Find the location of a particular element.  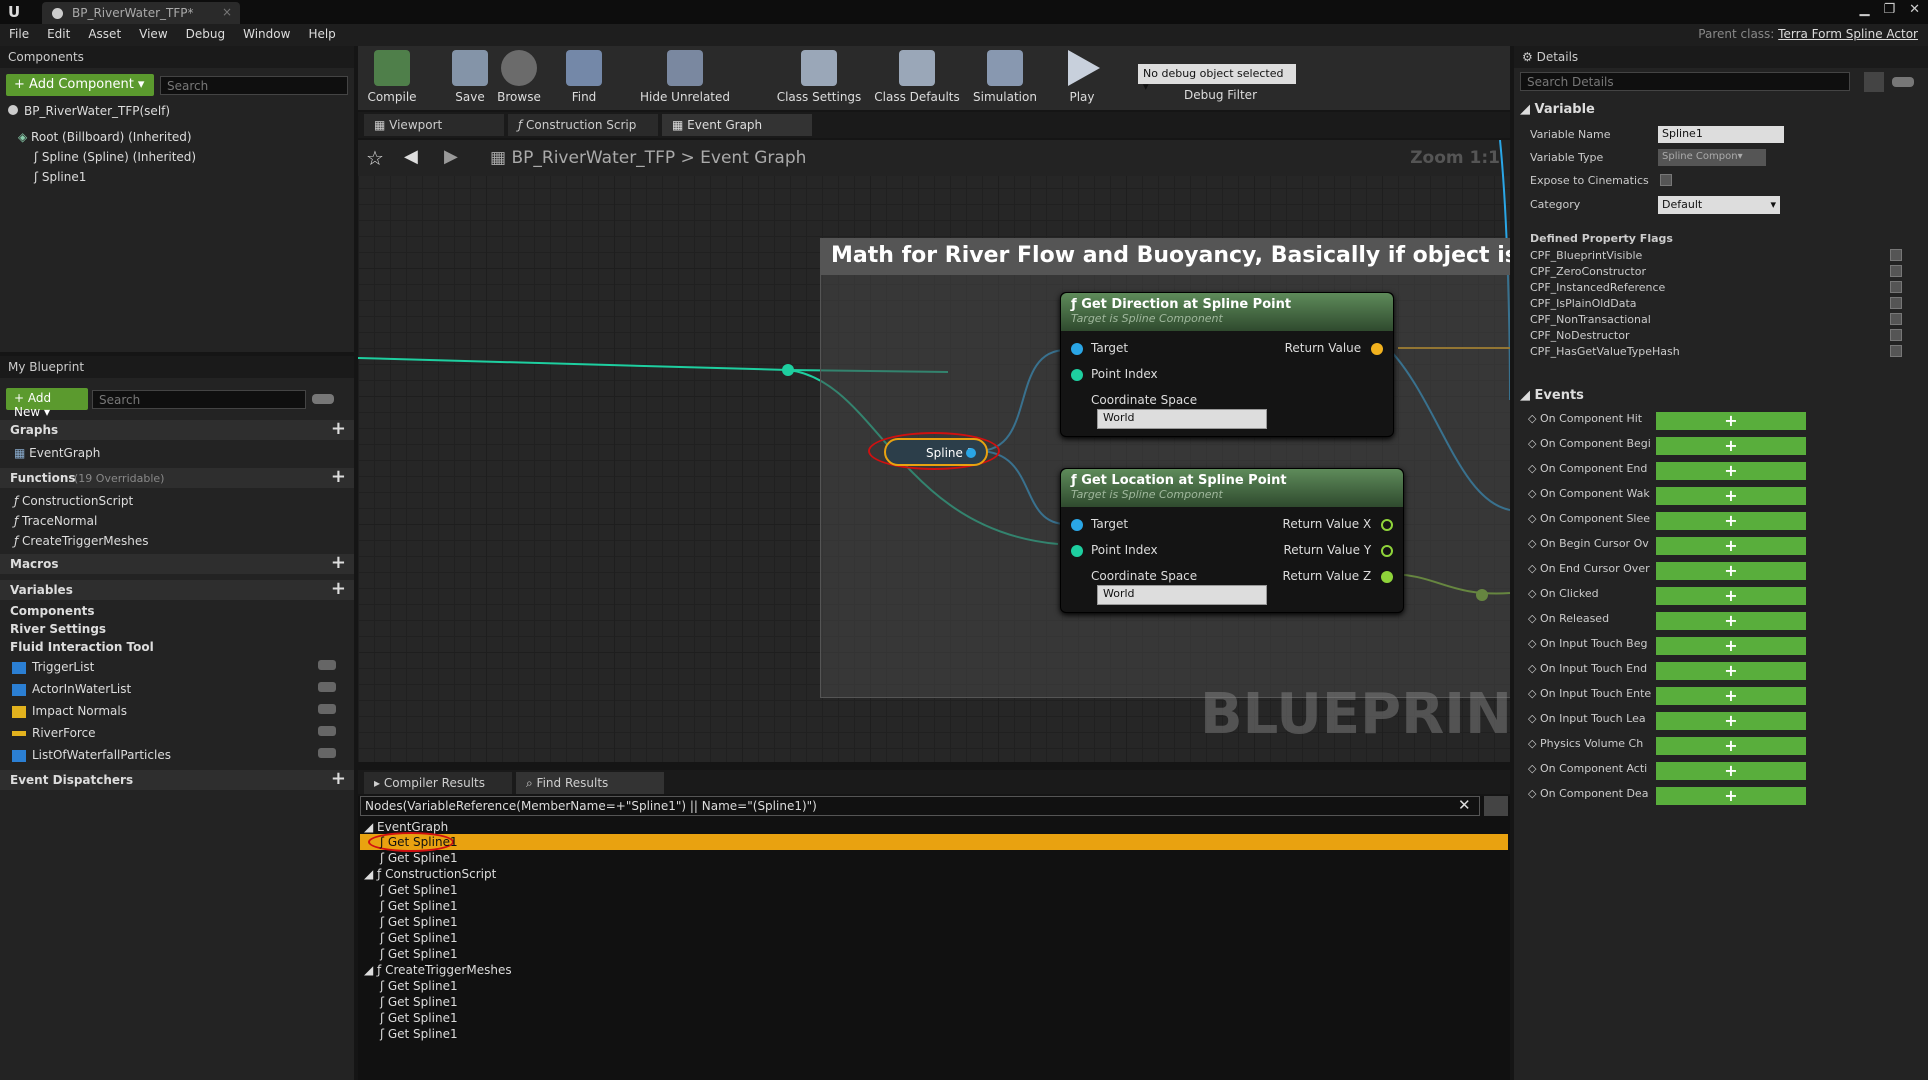

components-search-input: Search is located at coordinates (254, 85).